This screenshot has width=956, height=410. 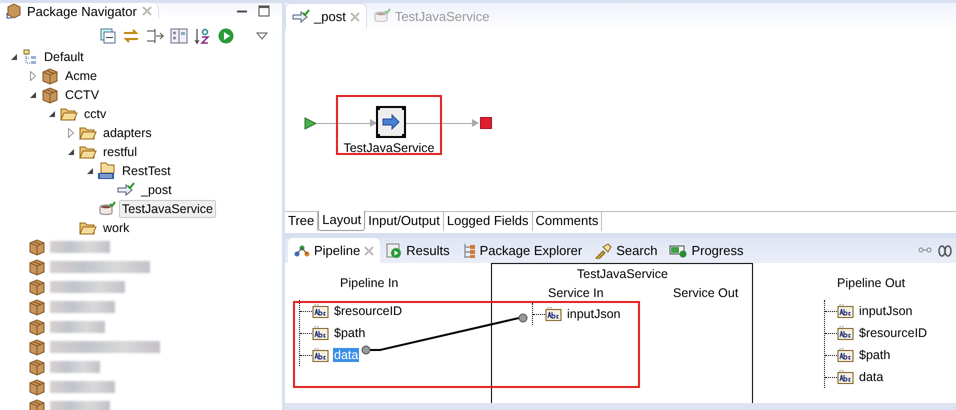 What do you see at coordinates (64, 57) in the screenshot?
I see `tree-item: Default` at bounding box center [64, 57].